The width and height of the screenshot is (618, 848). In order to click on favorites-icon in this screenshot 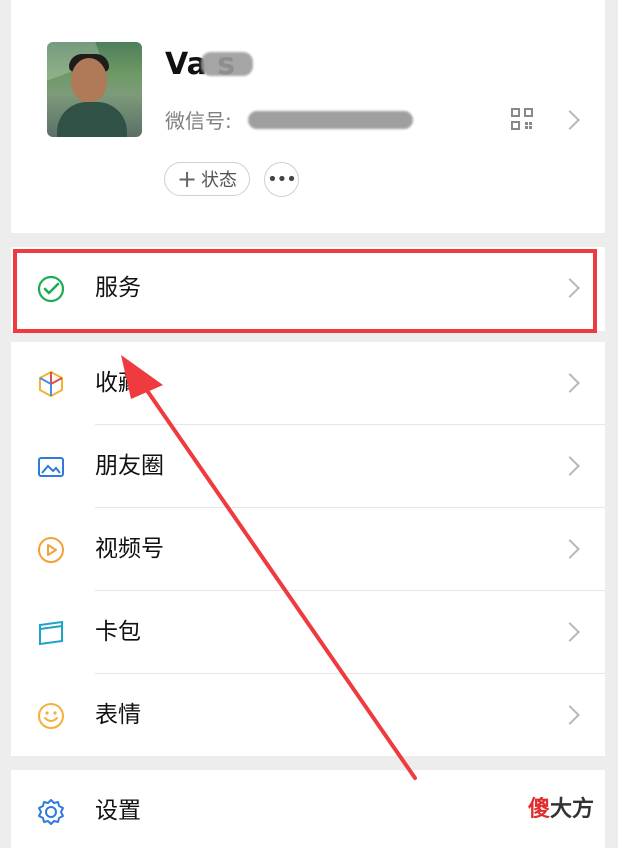, I will do `click(51, 384)`.